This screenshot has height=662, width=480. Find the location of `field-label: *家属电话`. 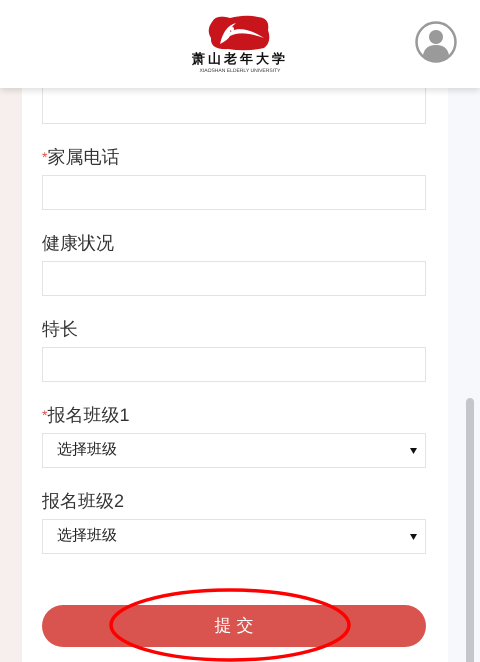

field-label: *家属电话 is located at coordinates (81, 157).